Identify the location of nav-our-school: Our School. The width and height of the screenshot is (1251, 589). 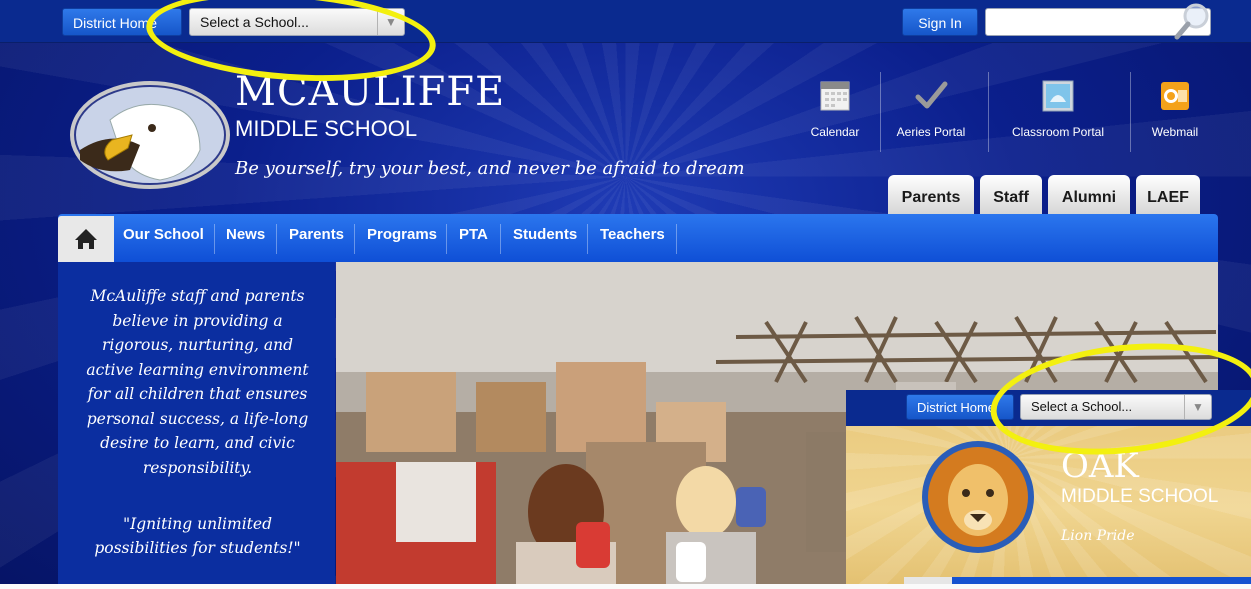
(163, 234).